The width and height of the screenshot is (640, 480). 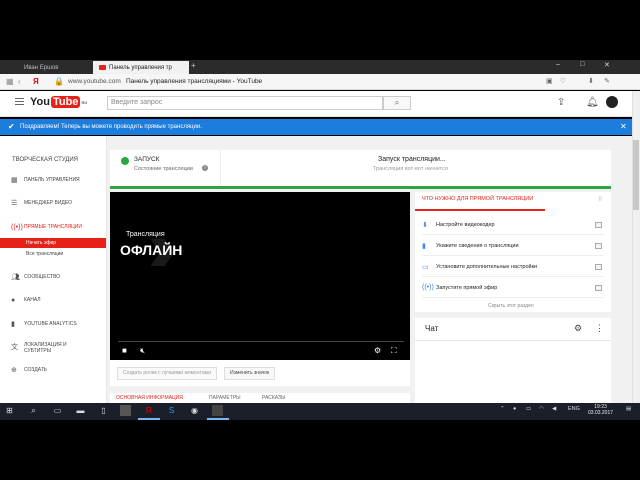 What do you see at coordinates (33, 410) in the screenshot?
I see `search-taskbar-icon: ⌕` at bounding box center [33, 410].